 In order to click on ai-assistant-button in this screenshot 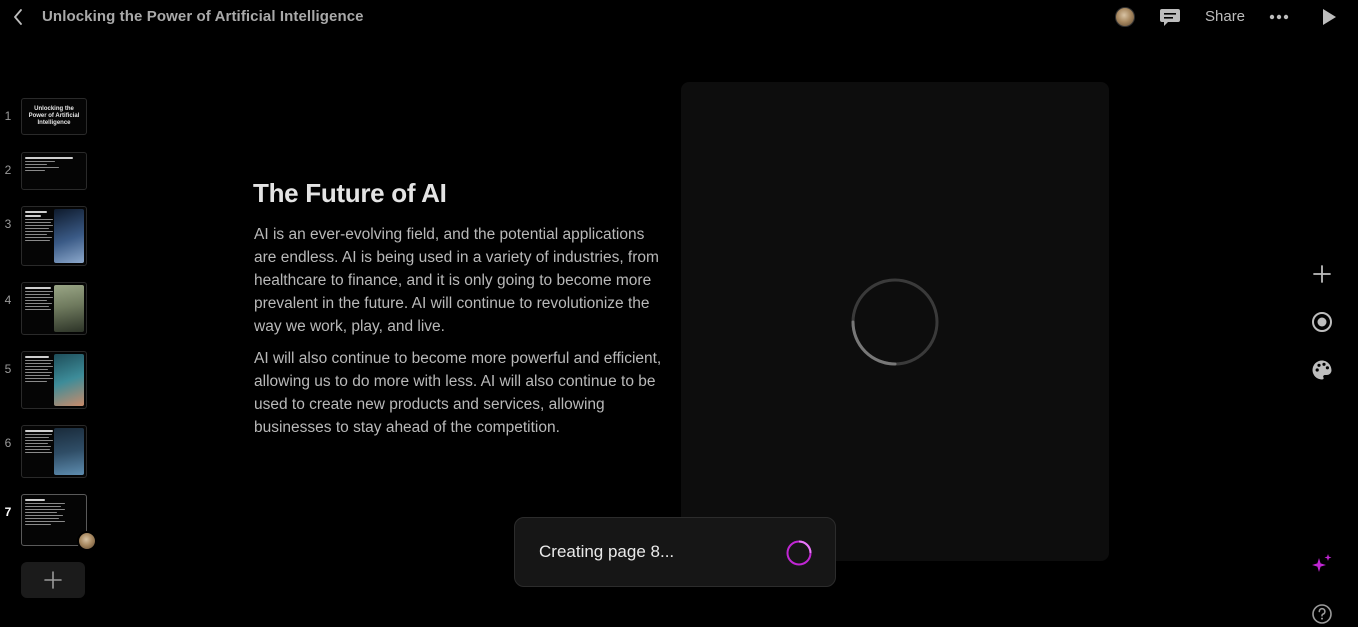, I will do `click(1322, 564)`.